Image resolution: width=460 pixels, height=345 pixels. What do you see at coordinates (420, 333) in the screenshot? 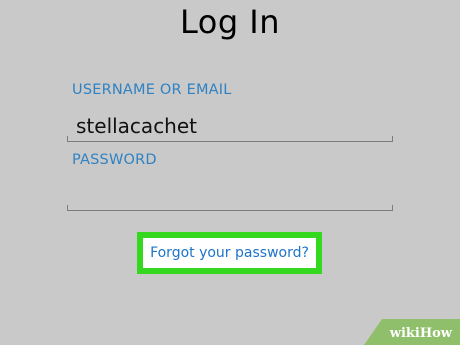
I see `watermark-text: wikiHow` at bounding box center [420, 333].